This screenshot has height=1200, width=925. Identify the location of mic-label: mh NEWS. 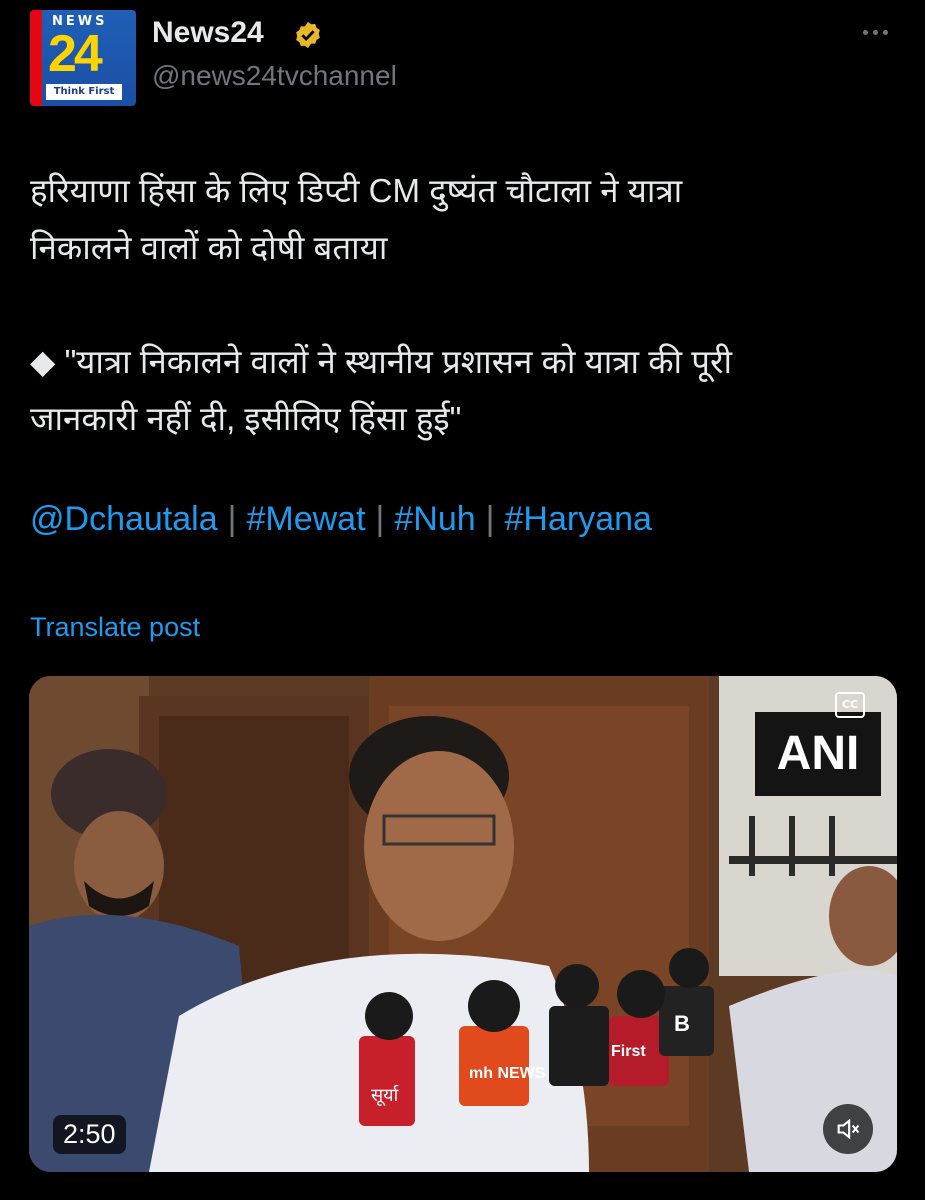
(507, 1073).